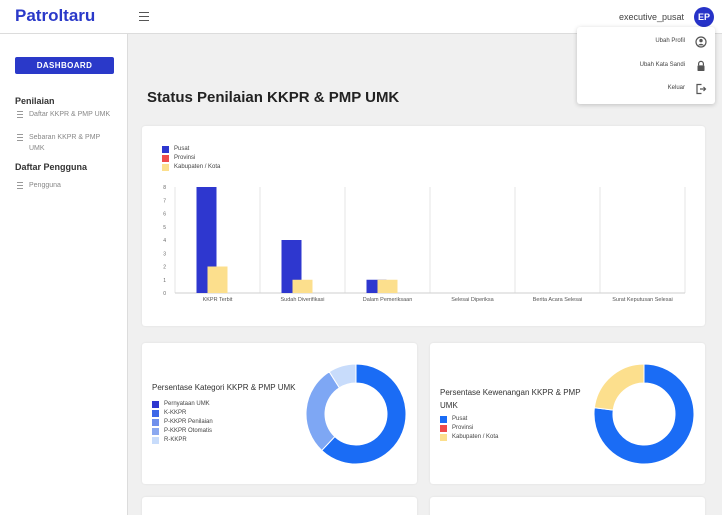 The image size is (722, 515). Describe the element at coordinates (175, 440) in the screenshot. I see `legend-label: R-KKPR` at that location.